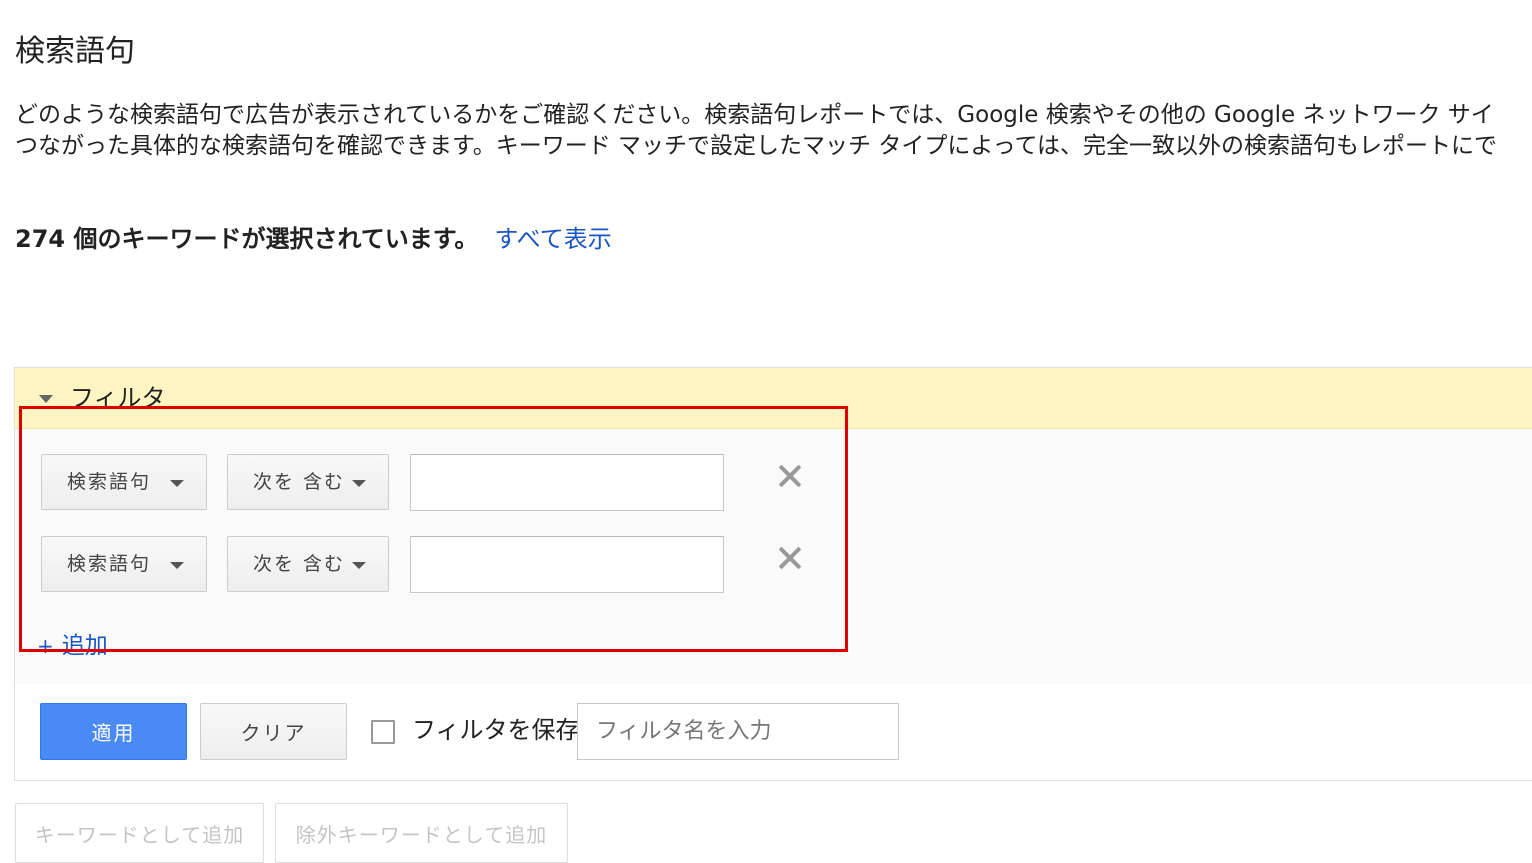 This screenshot has height=863, width=1532. I want to click on plus-icon: +, so click(45, 646).